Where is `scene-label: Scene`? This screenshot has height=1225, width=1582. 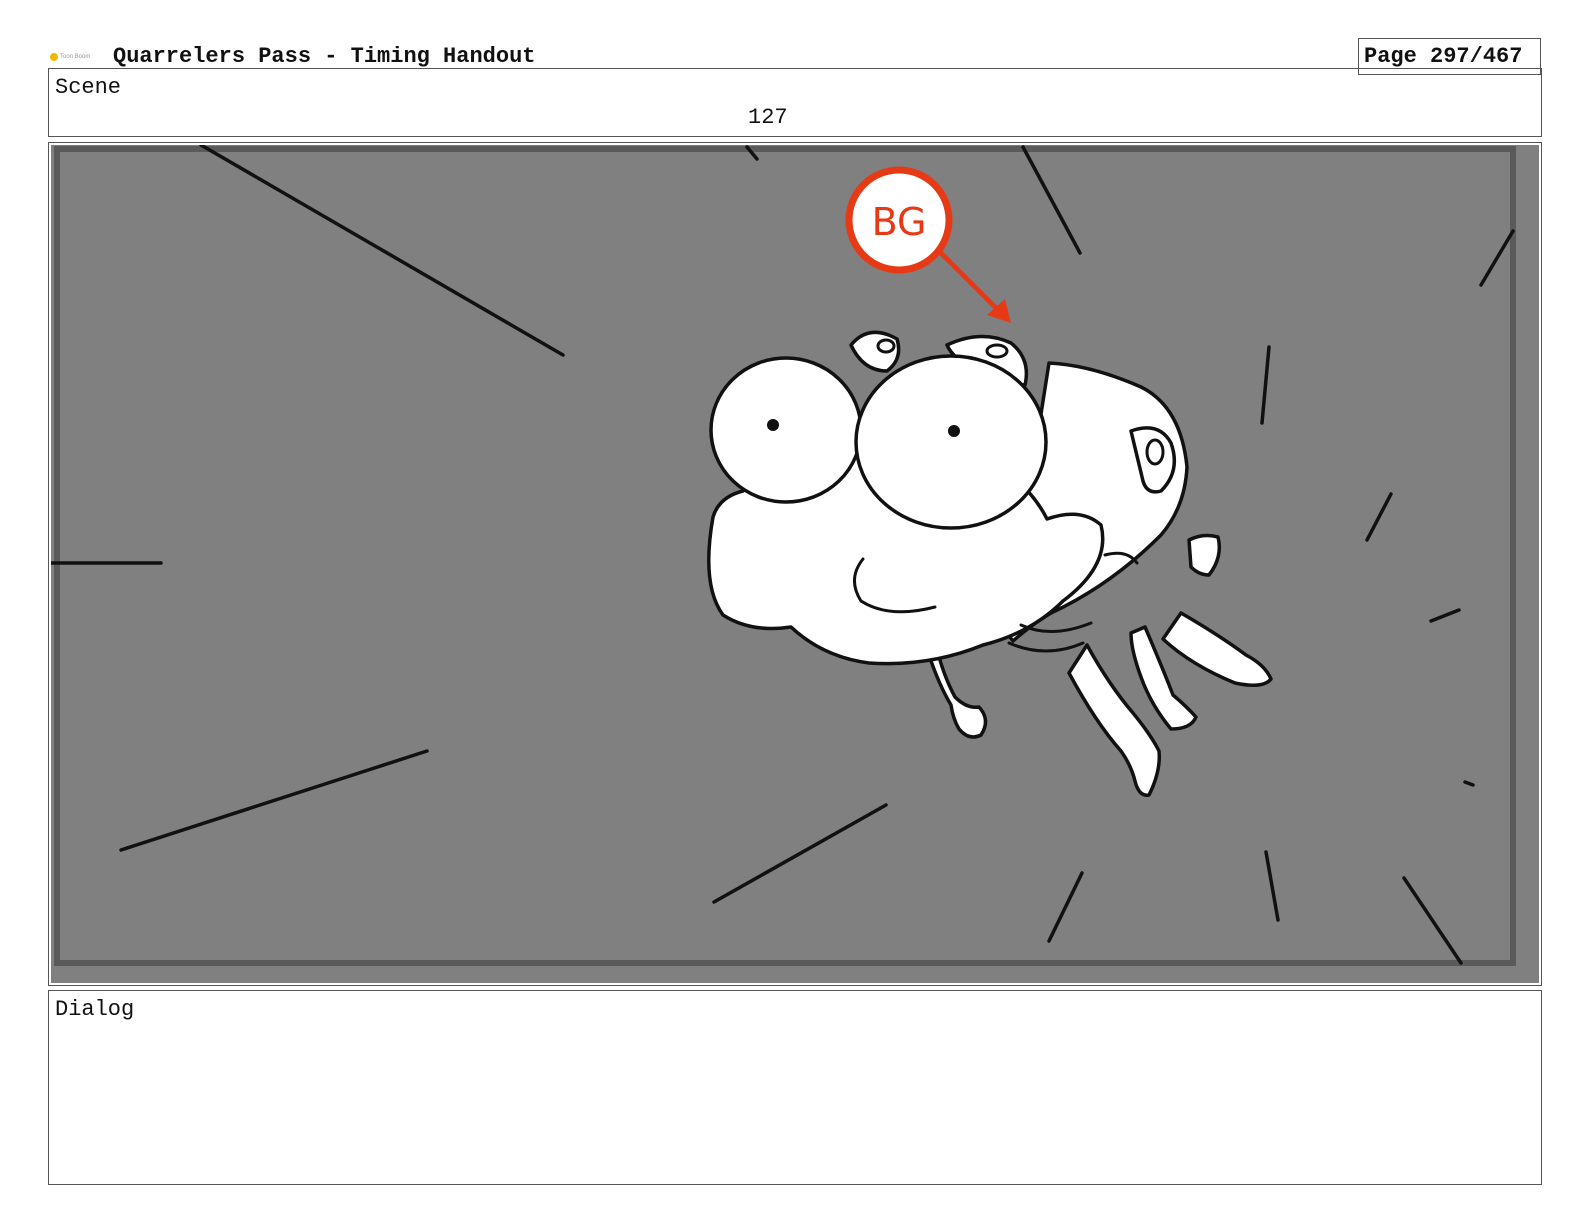 scene-label: Scene is located at coordinates (88, 87).